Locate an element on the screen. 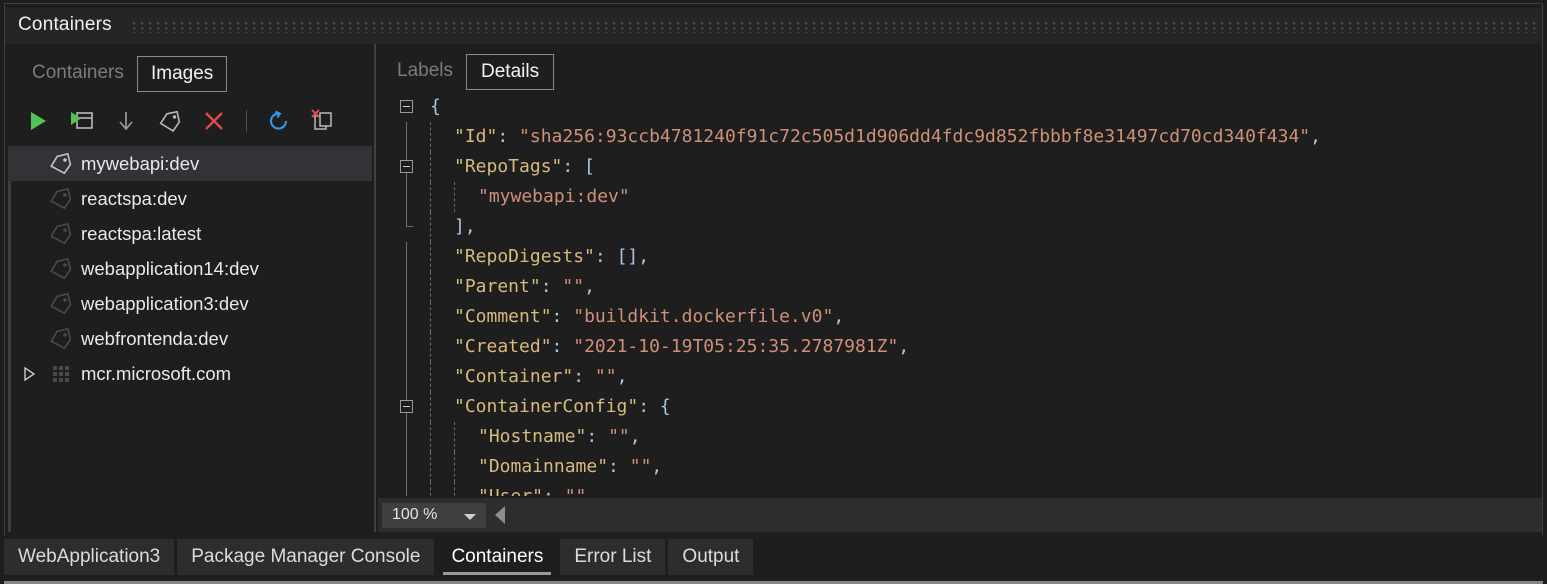 The image size is (1547, 584). json-line: "Container": "", is located at coordinates (960, 377).